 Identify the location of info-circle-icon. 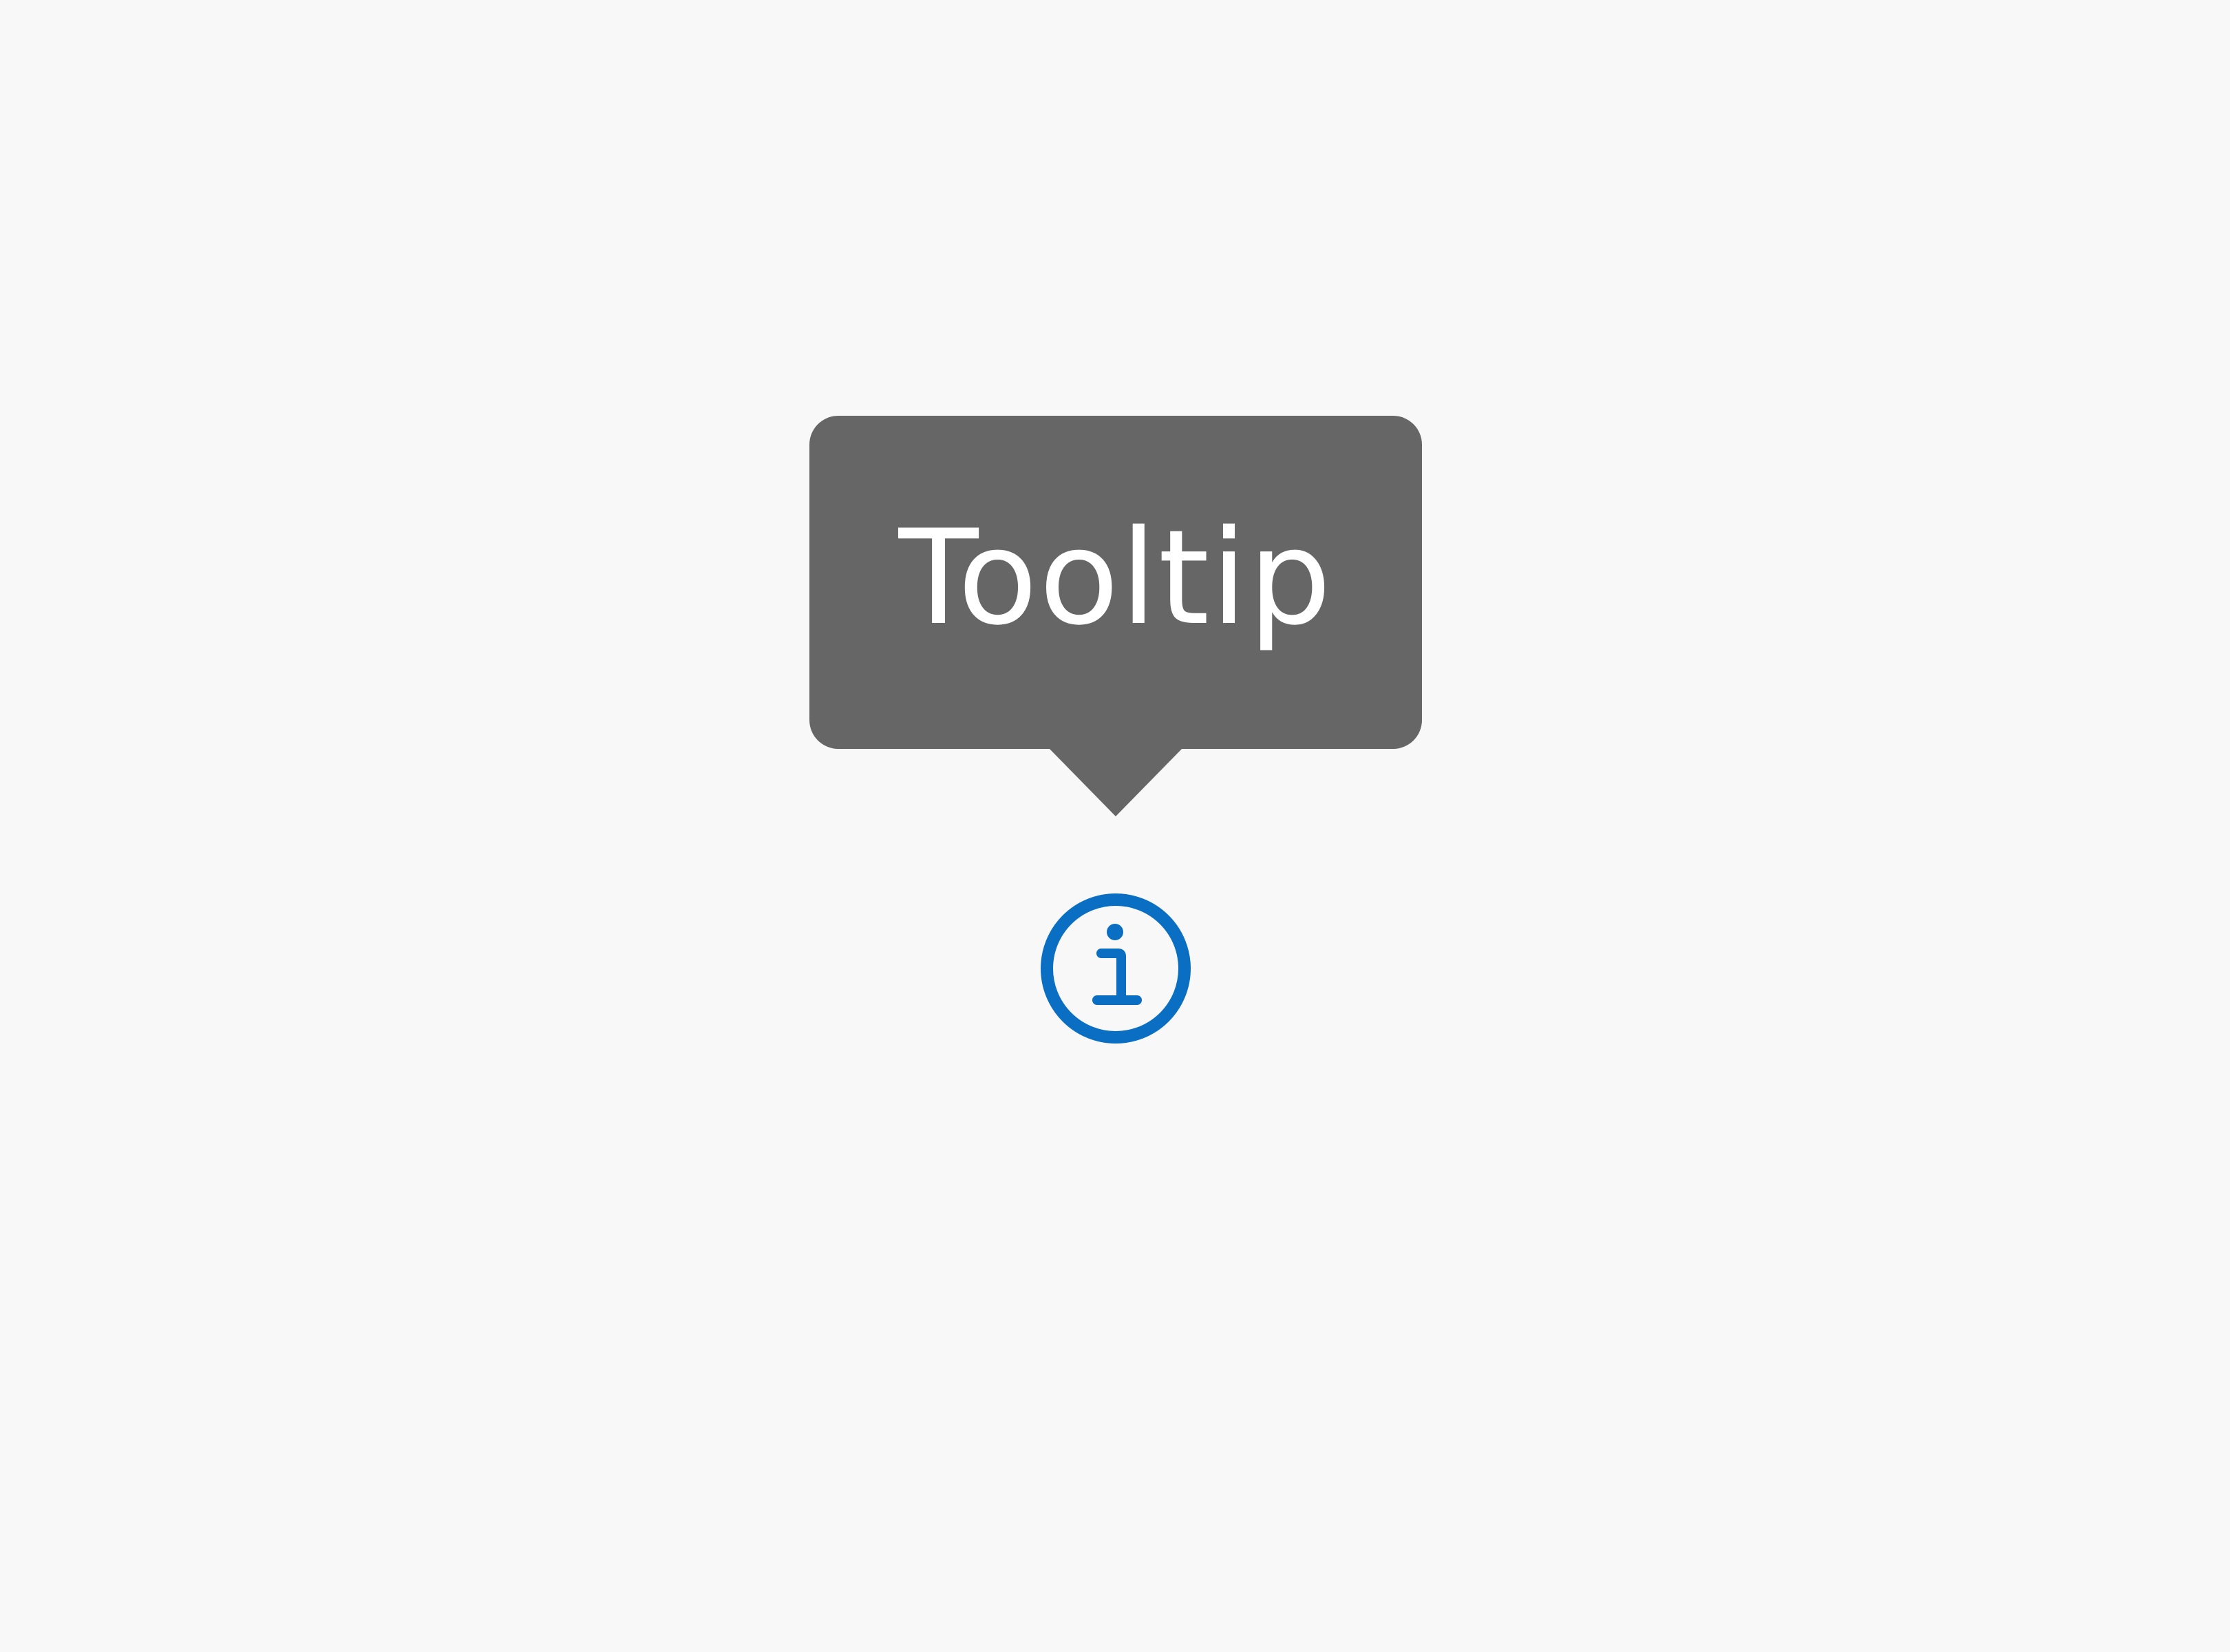
(1116, 969).